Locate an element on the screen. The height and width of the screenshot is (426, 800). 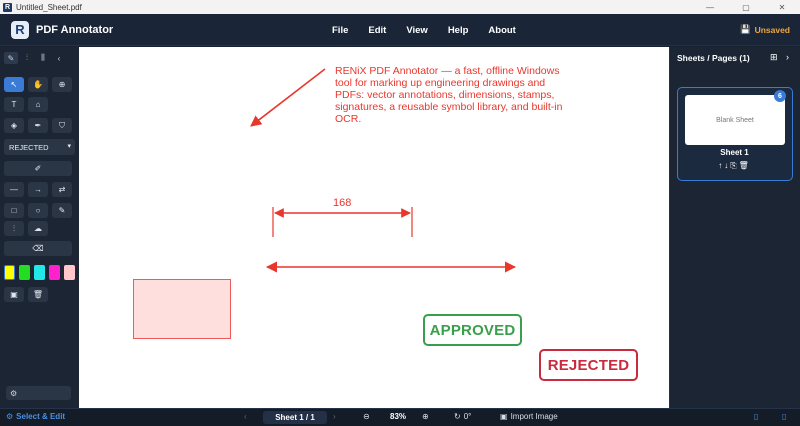
library-tab-icon: ⫼ is located at coordinates (43, 58).